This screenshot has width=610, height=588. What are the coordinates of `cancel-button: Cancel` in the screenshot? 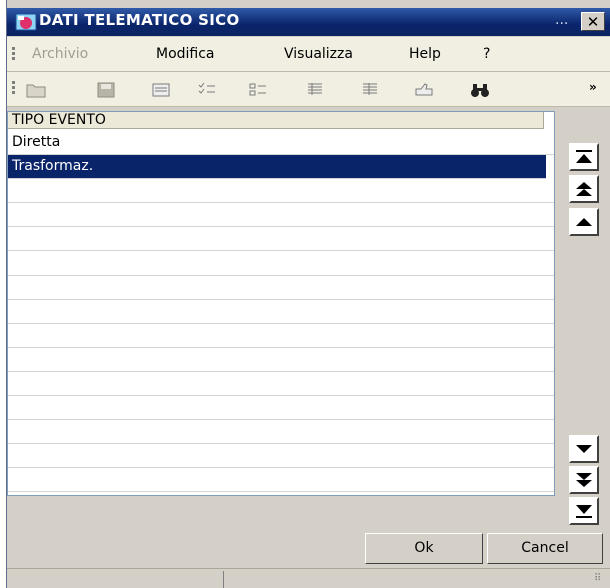 It's located at (545, 548).